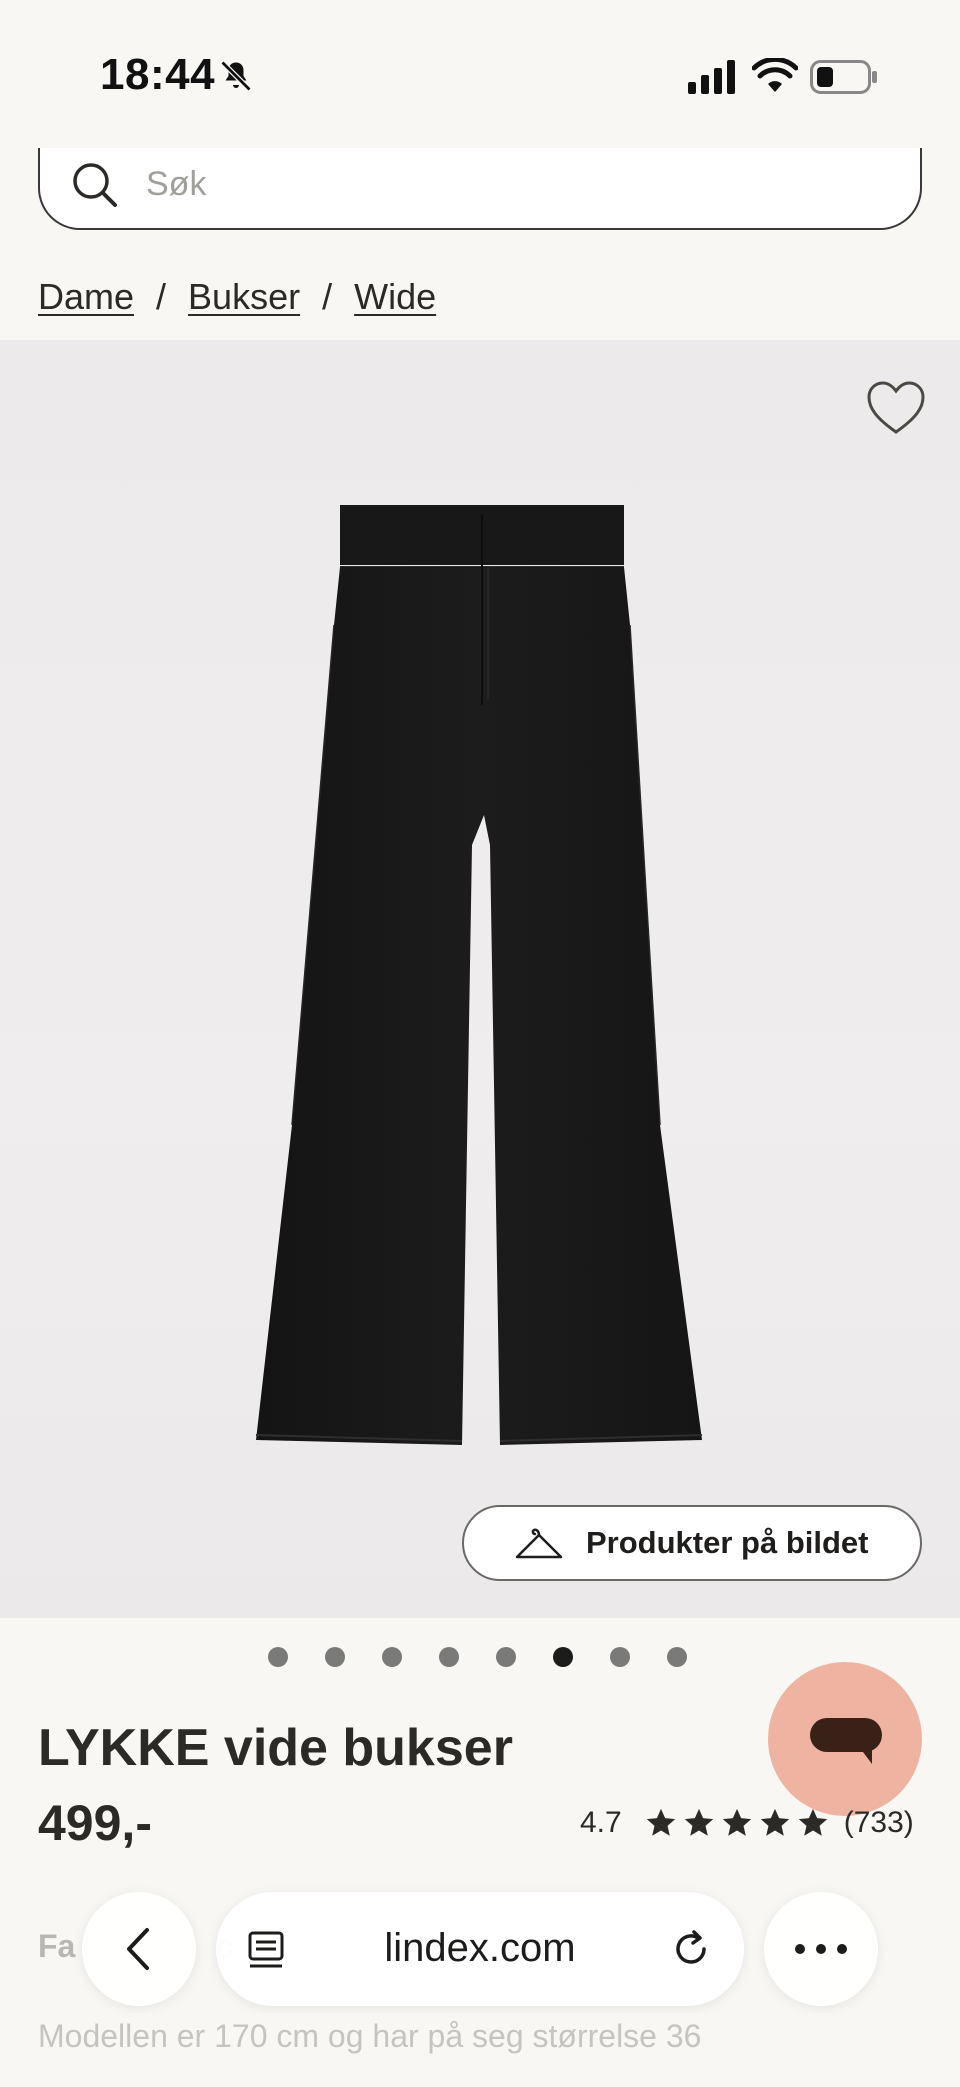 This screenshot has width=960, height=2087. I want to click on browser-back-button, so click(139, 1949).